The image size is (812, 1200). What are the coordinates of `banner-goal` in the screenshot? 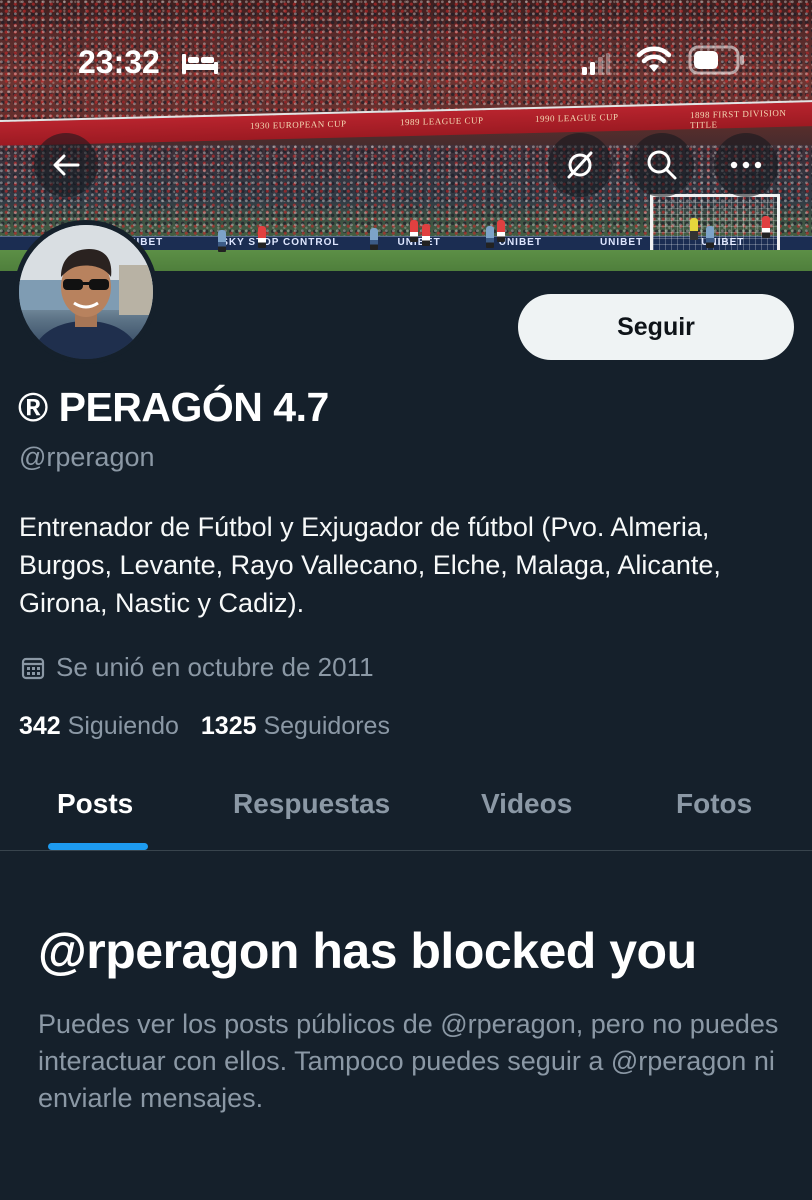 It's located at (715, 222).